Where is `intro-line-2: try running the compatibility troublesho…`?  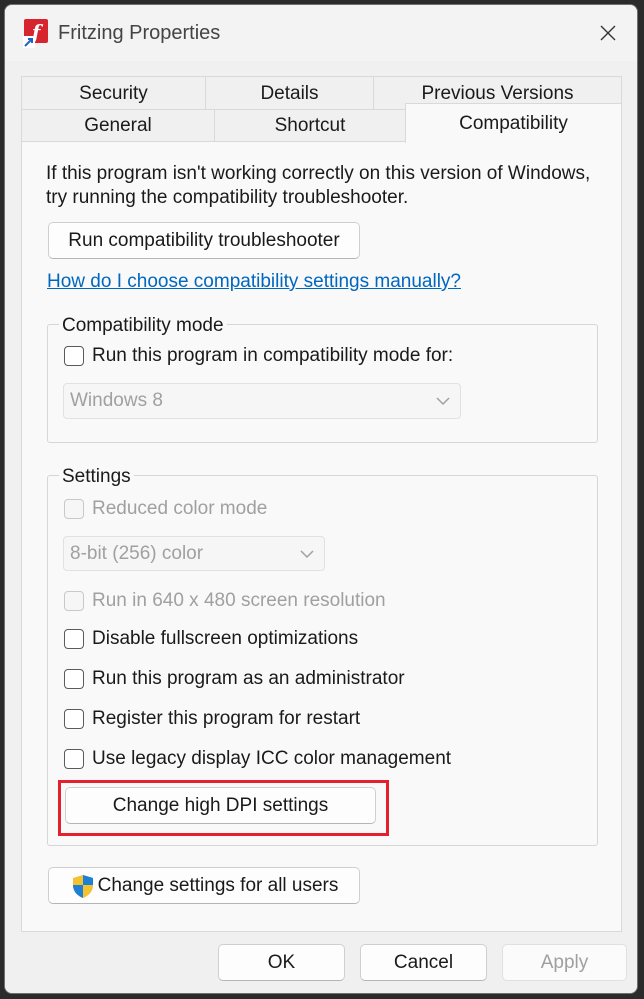 intro-line-2: try running the compatibility troublesho… is located at coordinates (227, 197).